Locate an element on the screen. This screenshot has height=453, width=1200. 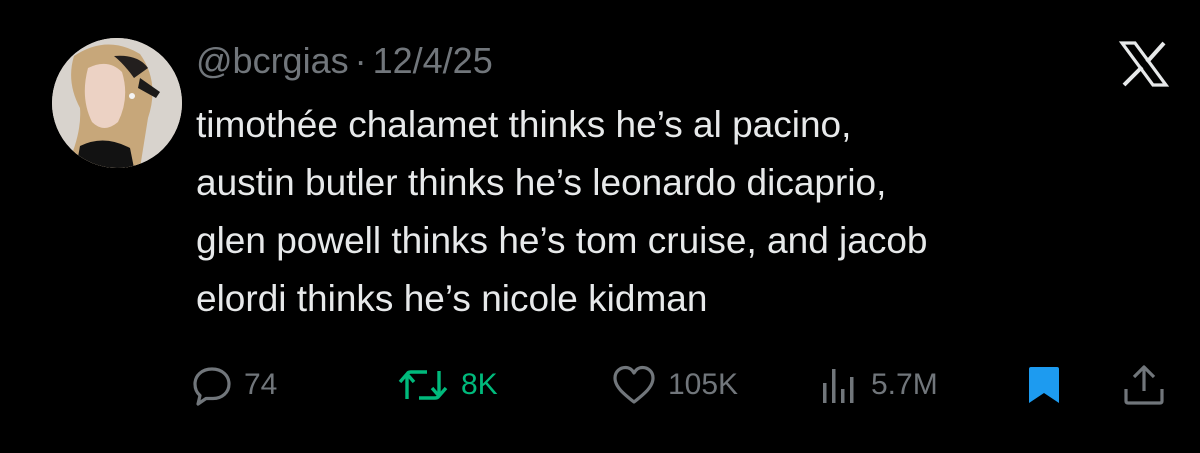
bookmark-button is located at coordinates (1044, 385).